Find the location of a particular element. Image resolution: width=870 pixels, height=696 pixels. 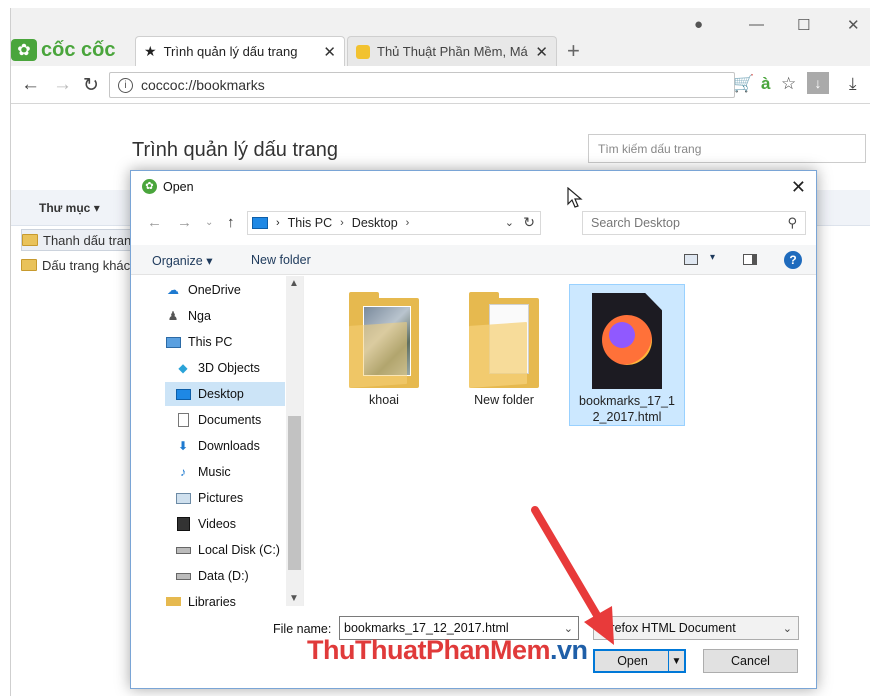

nav-item-local-disk: Local Disk (C:) is located at coordinates (227, 550).